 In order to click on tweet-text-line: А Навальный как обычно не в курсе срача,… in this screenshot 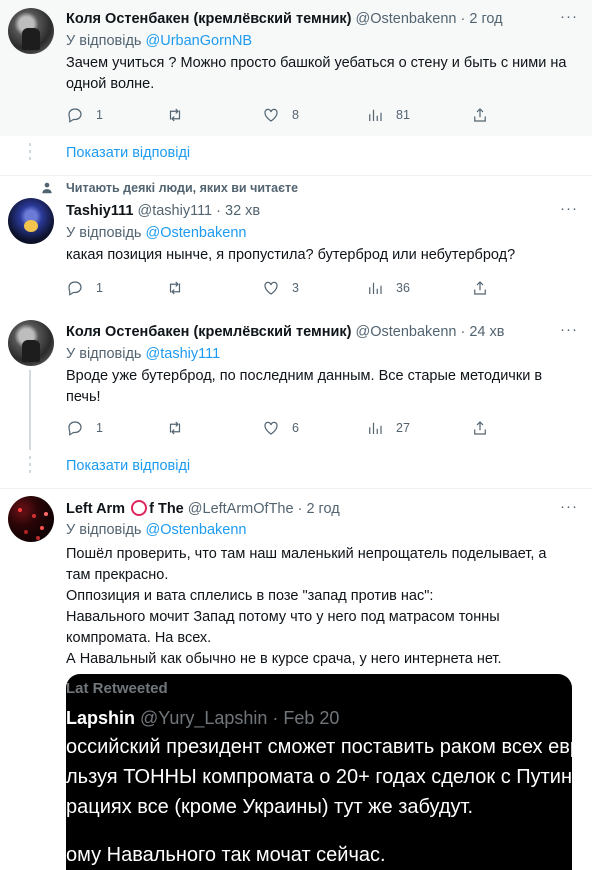, I will do `click(284, 659)`.